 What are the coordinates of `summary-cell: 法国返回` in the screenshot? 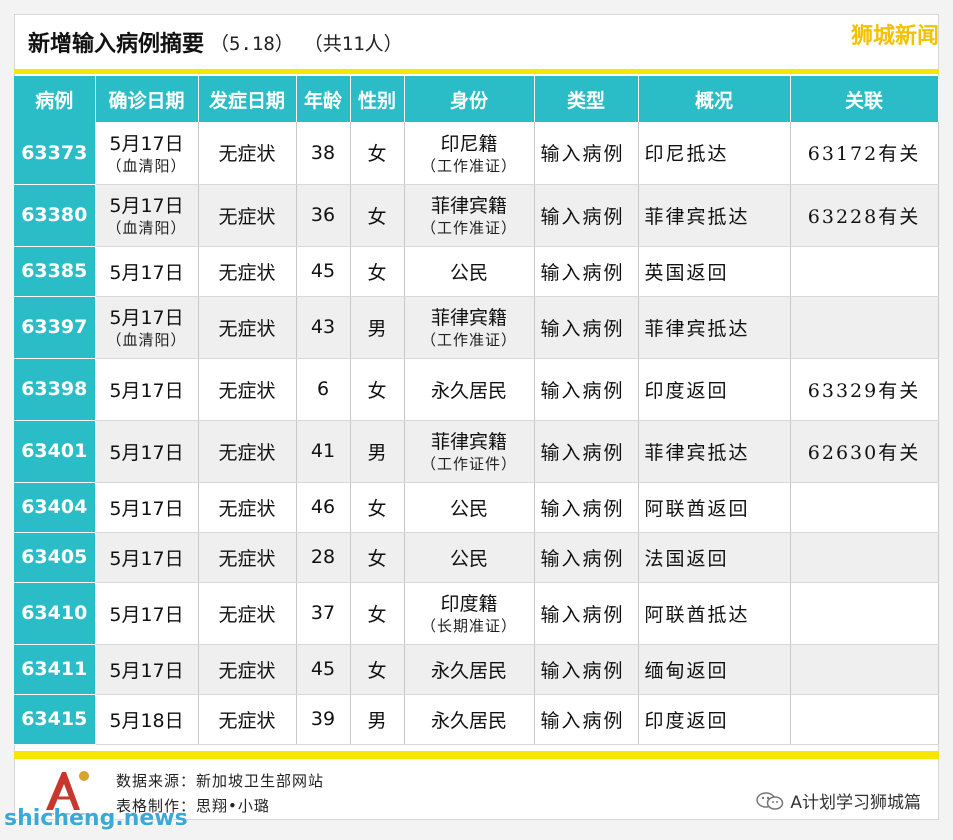 It's located at (714, 557).